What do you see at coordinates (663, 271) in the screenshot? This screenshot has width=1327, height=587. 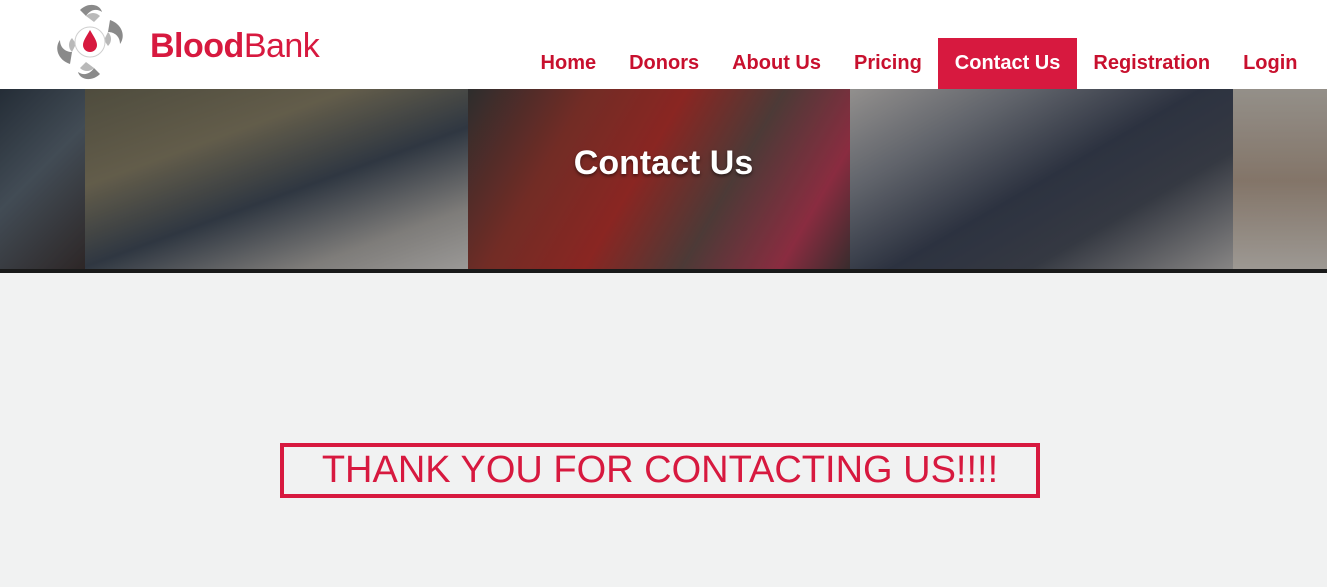 I see `banner-divider` at bounding box center [663, 271].